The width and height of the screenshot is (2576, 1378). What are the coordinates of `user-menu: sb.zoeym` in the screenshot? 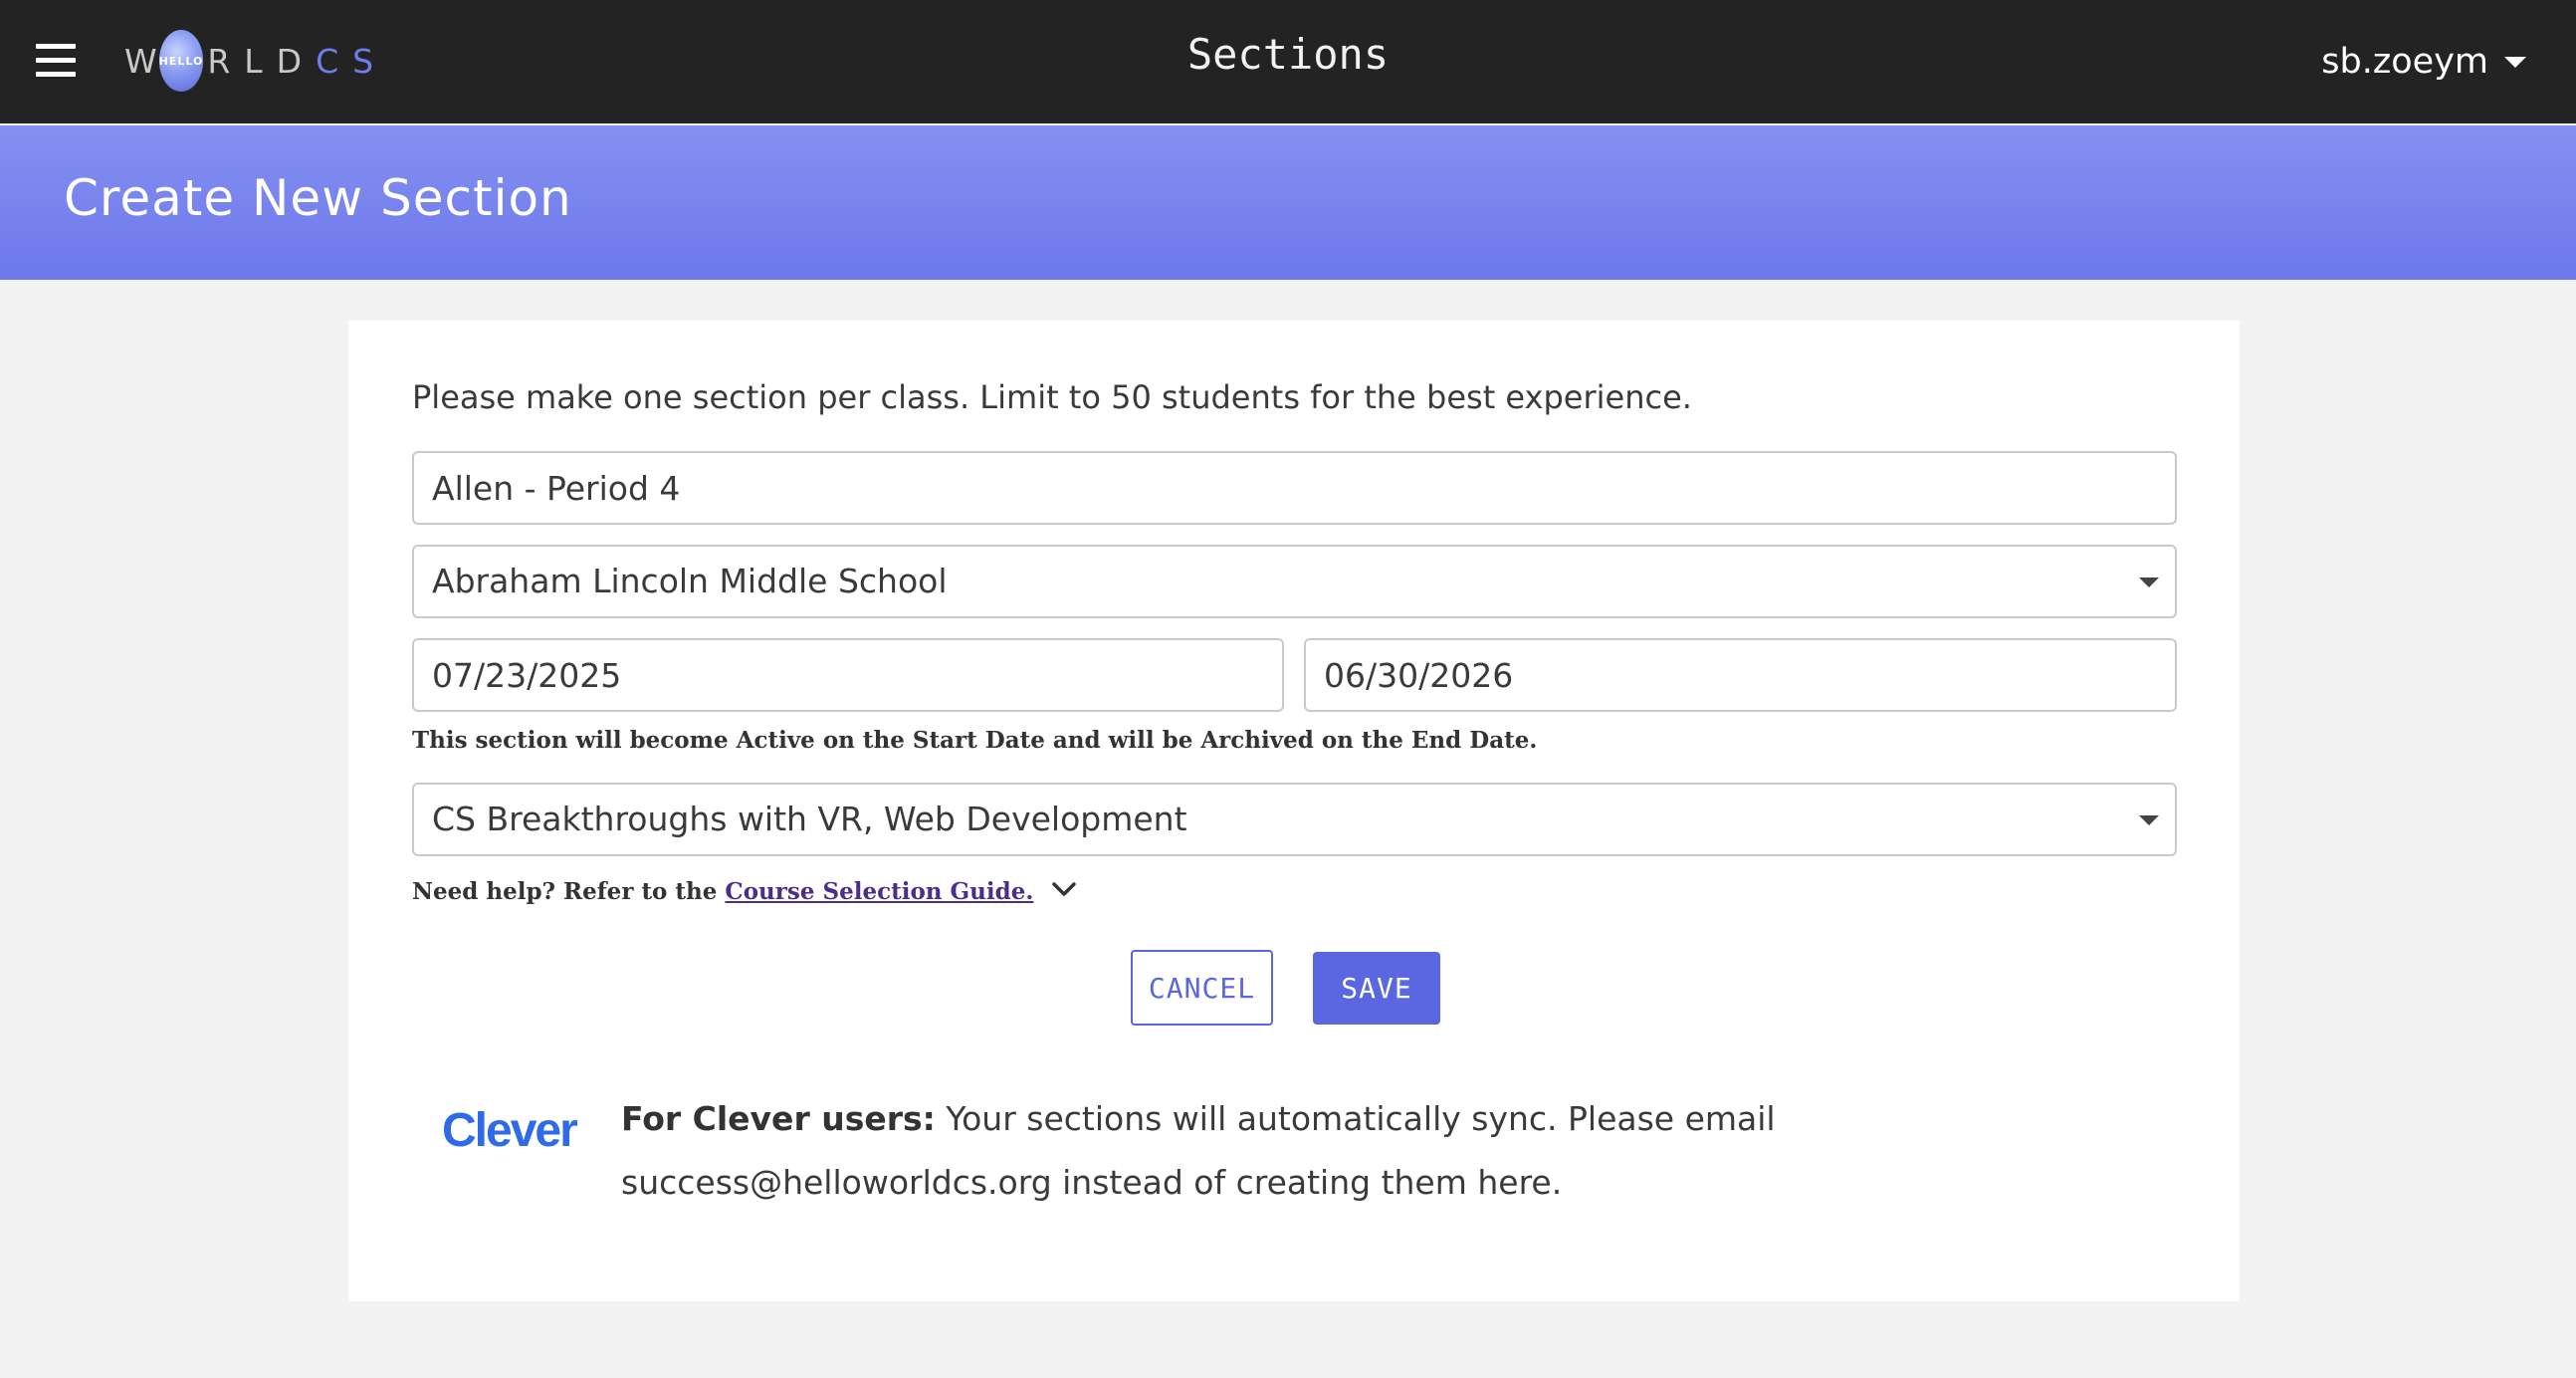 It's located at (2423, 62).